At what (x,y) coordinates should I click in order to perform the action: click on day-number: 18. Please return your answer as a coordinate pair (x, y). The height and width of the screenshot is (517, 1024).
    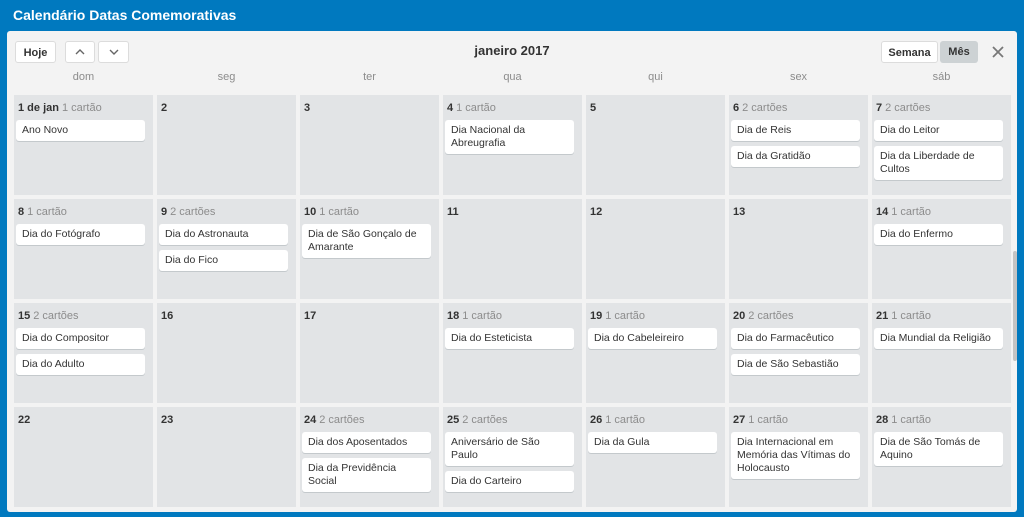
    Looking at the image, I should click on (453, 316).